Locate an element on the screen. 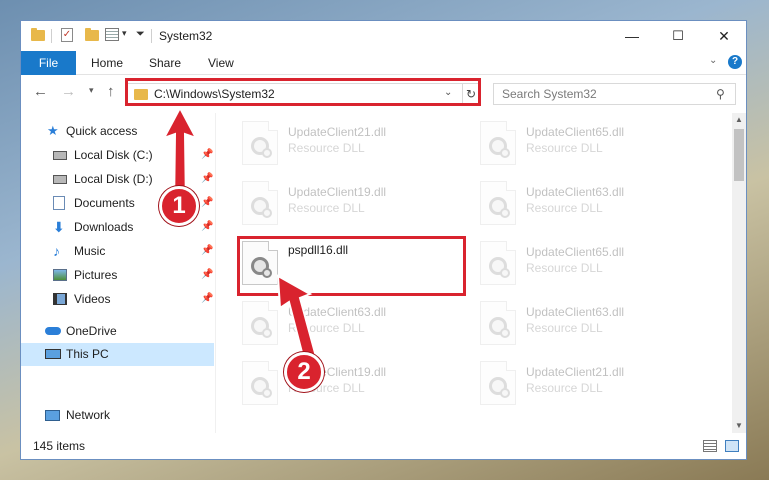 This screenshot has height=480, width=769. sidebar-item-label: Quick access is located at coordinates (102, 131).